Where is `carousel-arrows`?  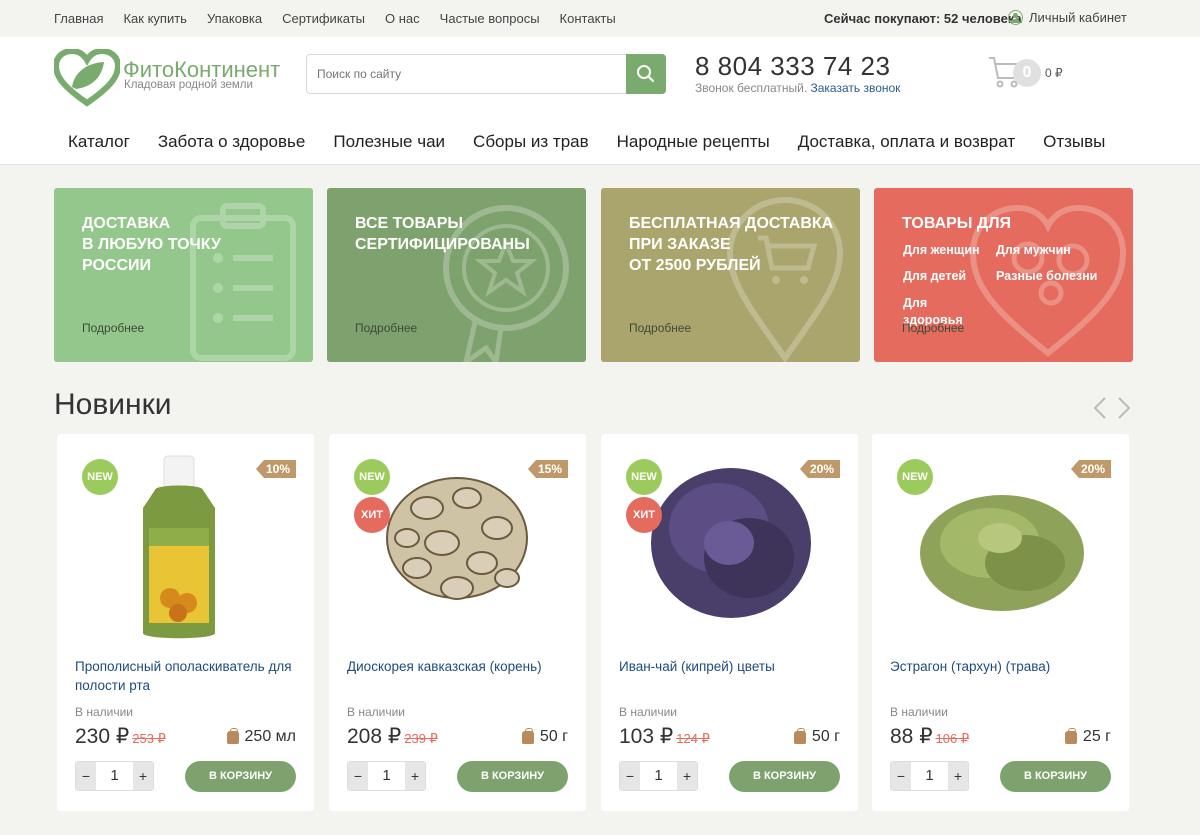 carousel-arrows is located at coordinates (1112, 408).